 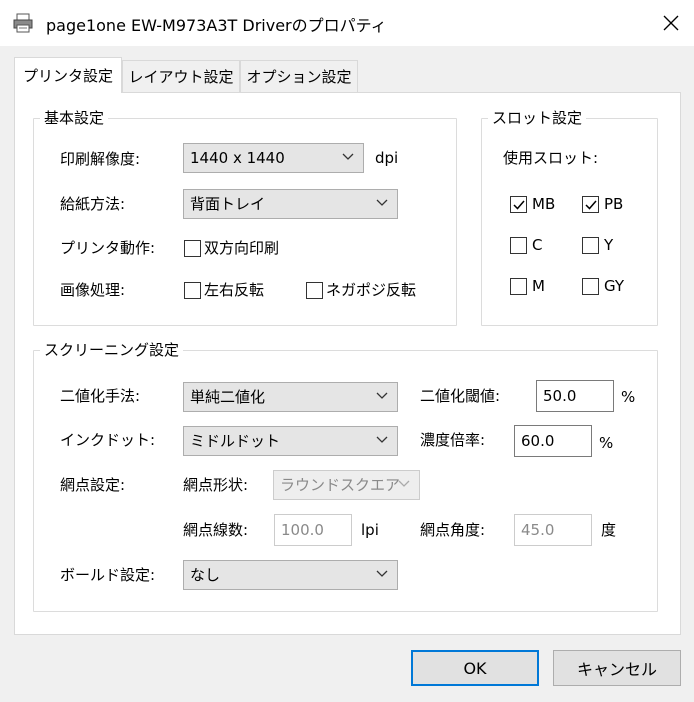 I want to click on close-button, so click(x=671, y=23).